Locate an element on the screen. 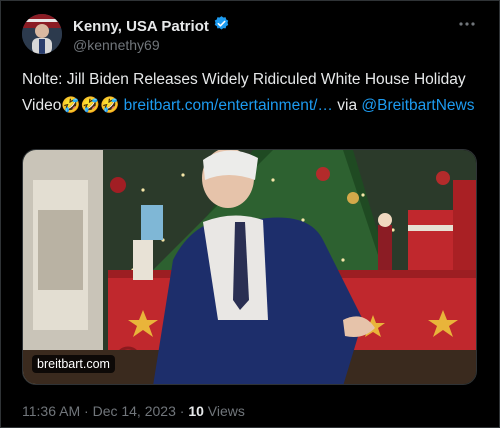 This screenshot has width=500, height=428. views-count: 10 is located at coordinates (196, 411).